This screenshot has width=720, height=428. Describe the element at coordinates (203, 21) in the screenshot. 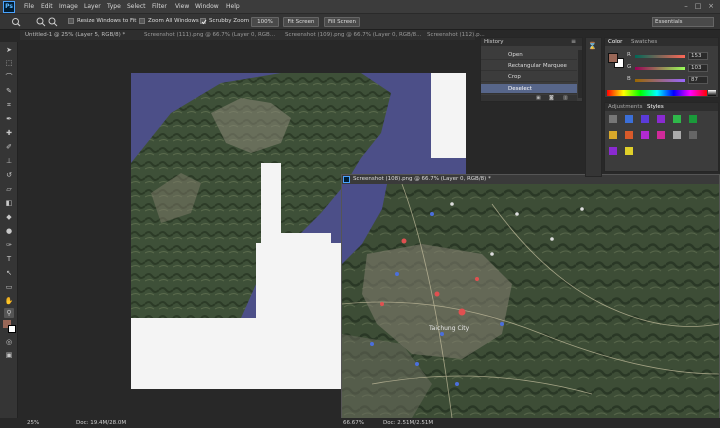

I see `scrubby-zoom-checkbox` at that location.